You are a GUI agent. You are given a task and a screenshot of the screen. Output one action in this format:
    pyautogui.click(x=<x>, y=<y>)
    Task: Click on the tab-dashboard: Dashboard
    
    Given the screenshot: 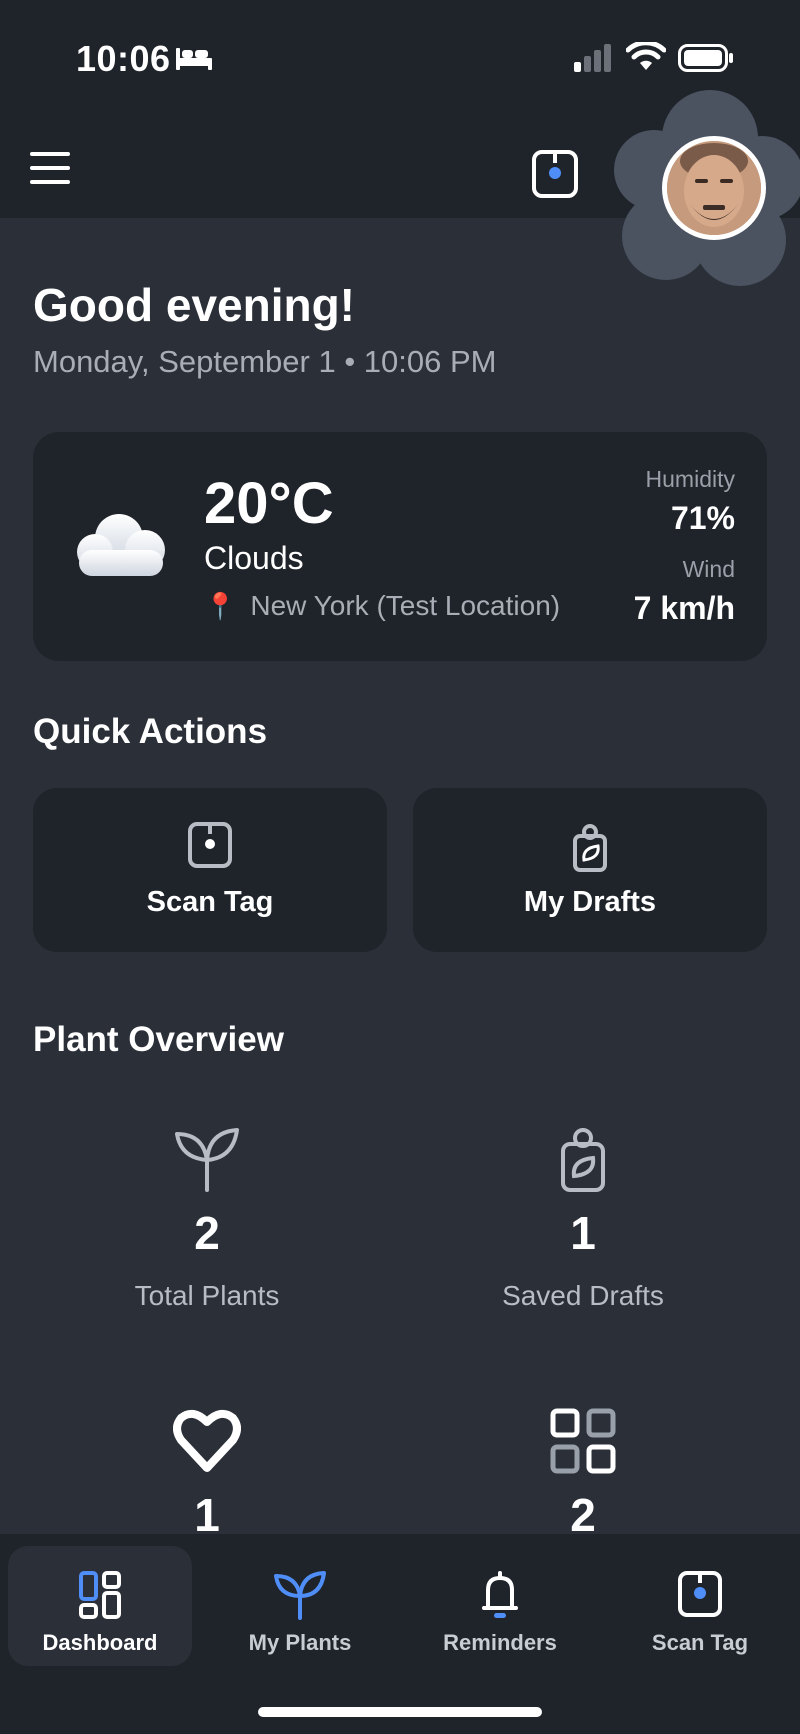 What is the action you would take?
    pyautogui.click(x=100, y=1606)
    